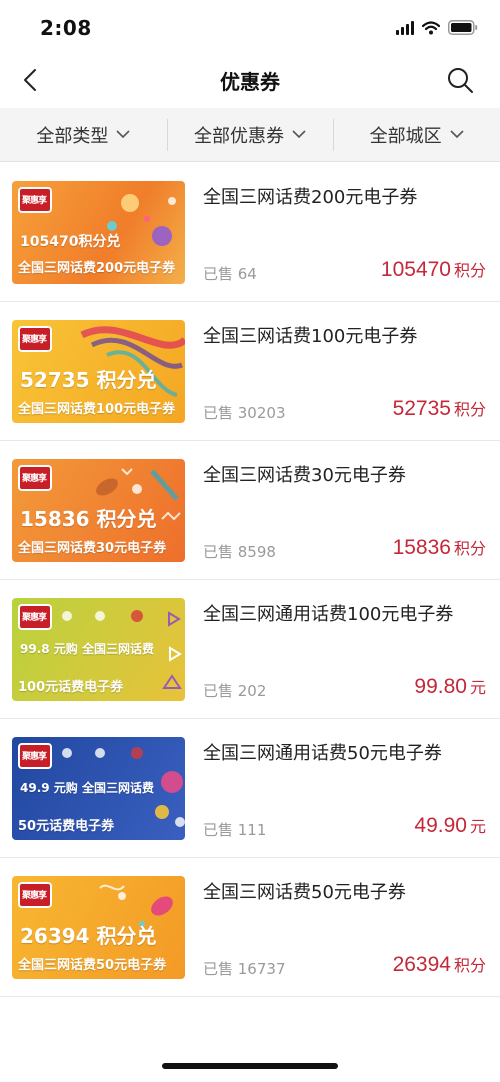 The width and height of the screenshot is (500, 1082). I want to click on search-button, so click(460, 80).